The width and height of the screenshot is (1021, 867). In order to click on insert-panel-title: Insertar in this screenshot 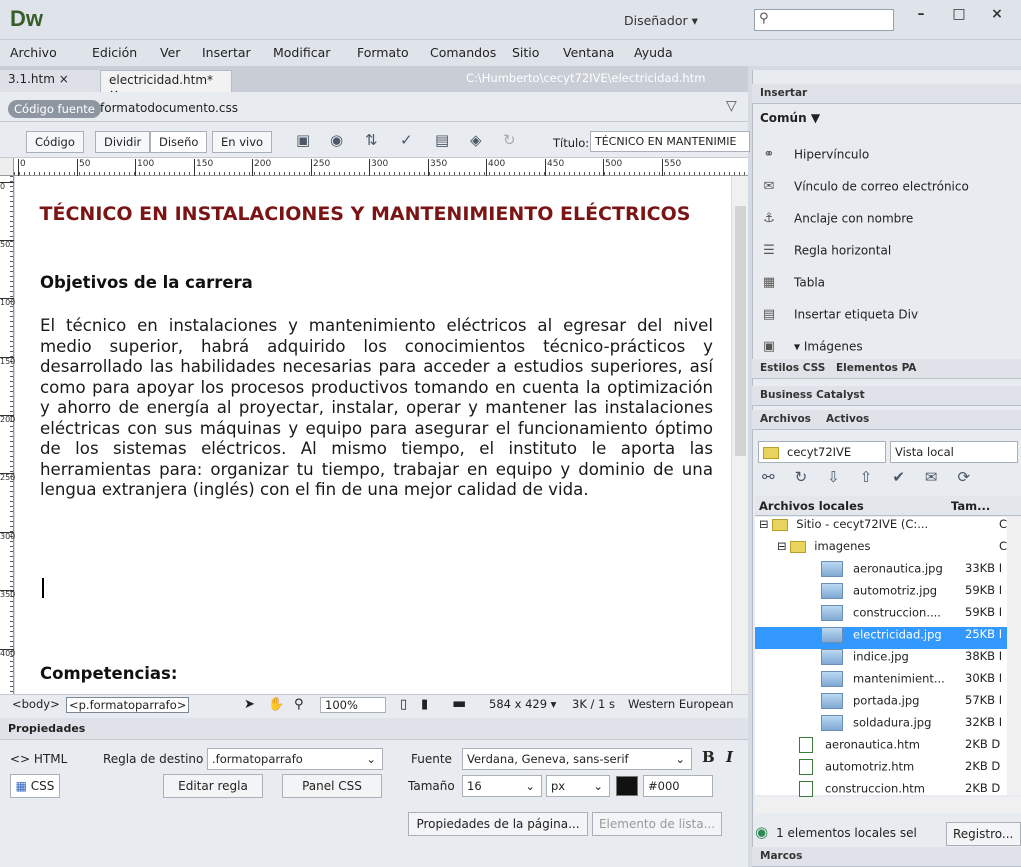, I will do `click(783, 93)`.